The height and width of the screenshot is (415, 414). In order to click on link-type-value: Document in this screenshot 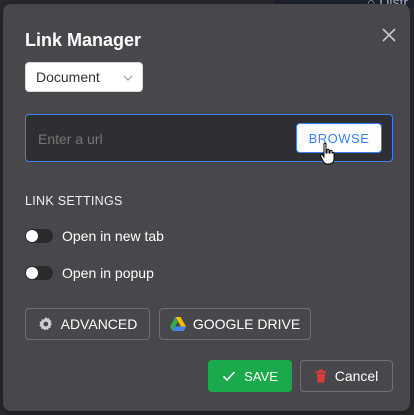, I will do `click(68, 77)`.